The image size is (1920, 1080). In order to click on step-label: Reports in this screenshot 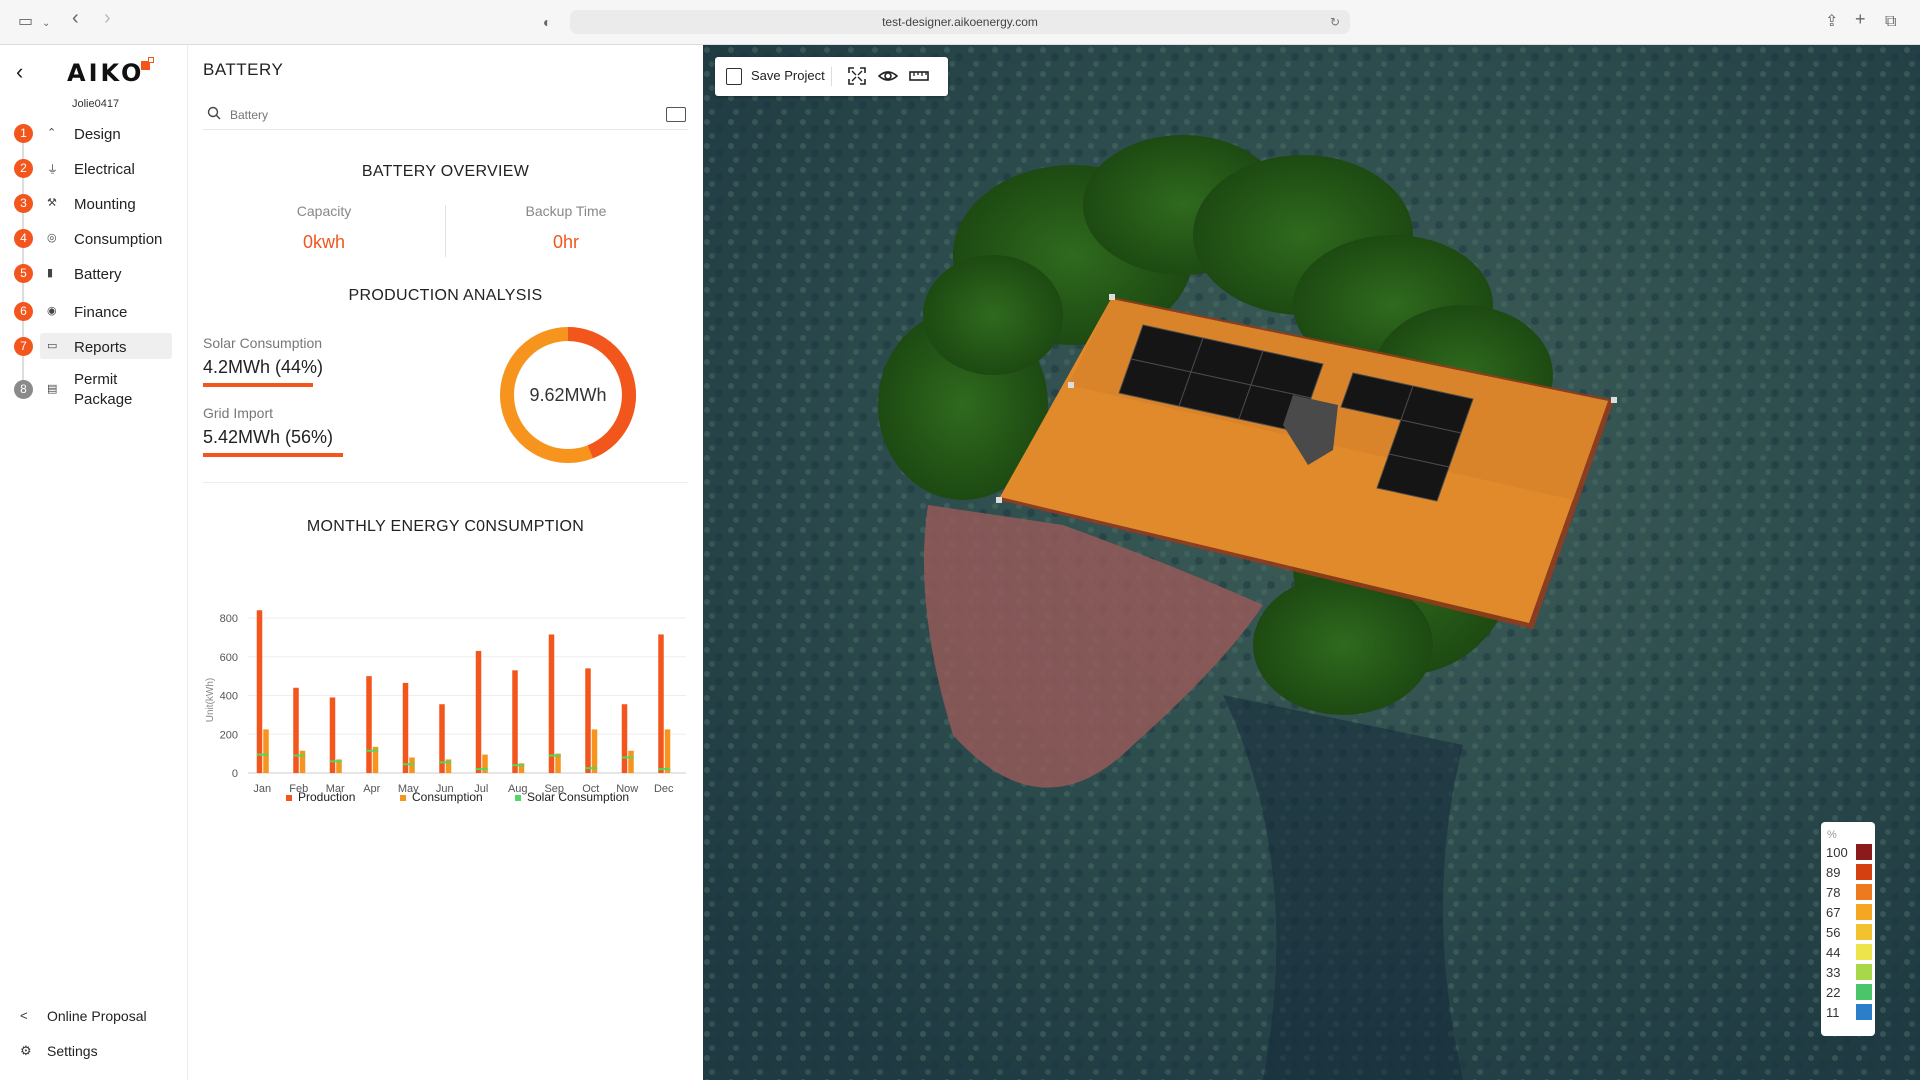, I will do `click(100, 347)`.